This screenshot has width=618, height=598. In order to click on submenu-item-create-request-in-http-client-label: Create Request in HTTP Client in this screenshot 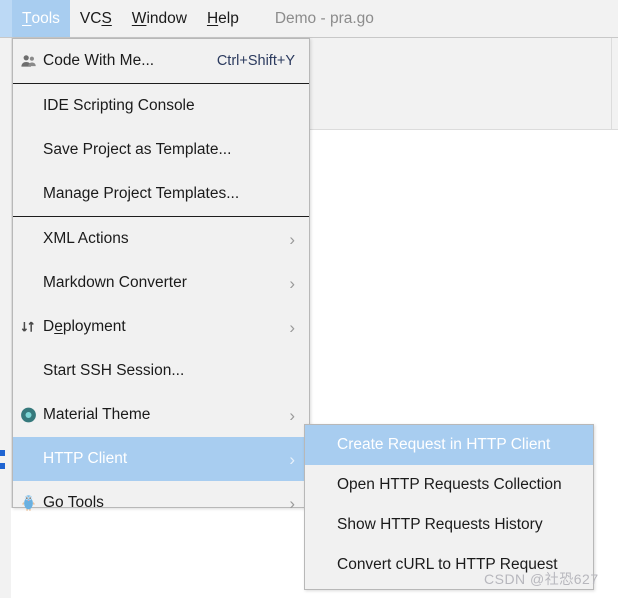, I will do `click(444, 444)`.